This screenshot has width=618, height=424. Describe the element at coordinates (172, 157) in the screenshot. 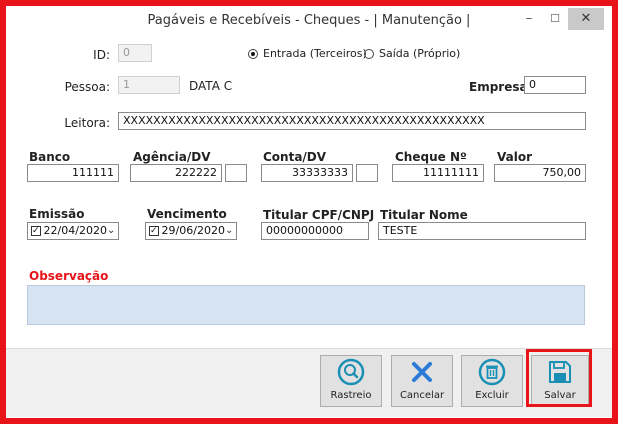

I see `agencia-label: Agência/DV` at that location.